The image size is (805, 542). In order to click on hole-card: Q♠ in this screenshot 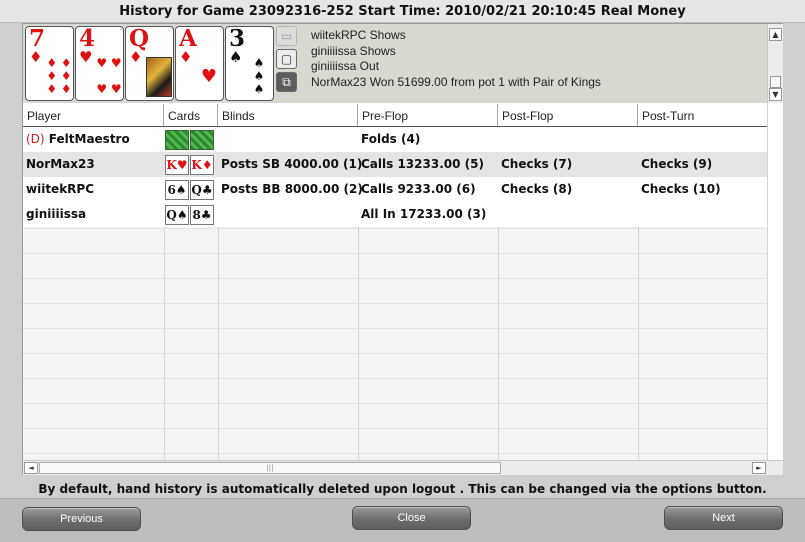, I will do `click(177, 215)`.